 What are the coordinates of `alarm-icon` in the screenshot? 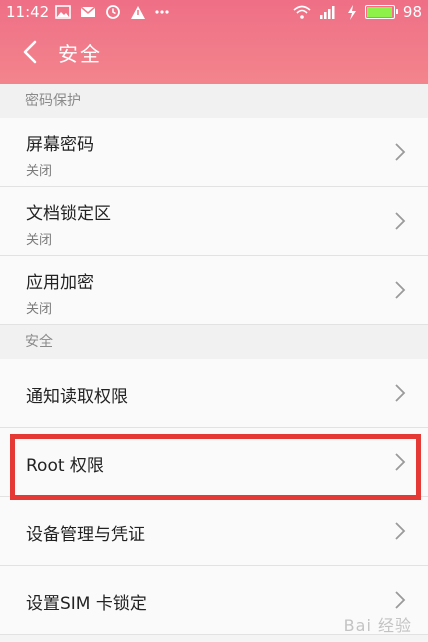 It's located at (113, 12).